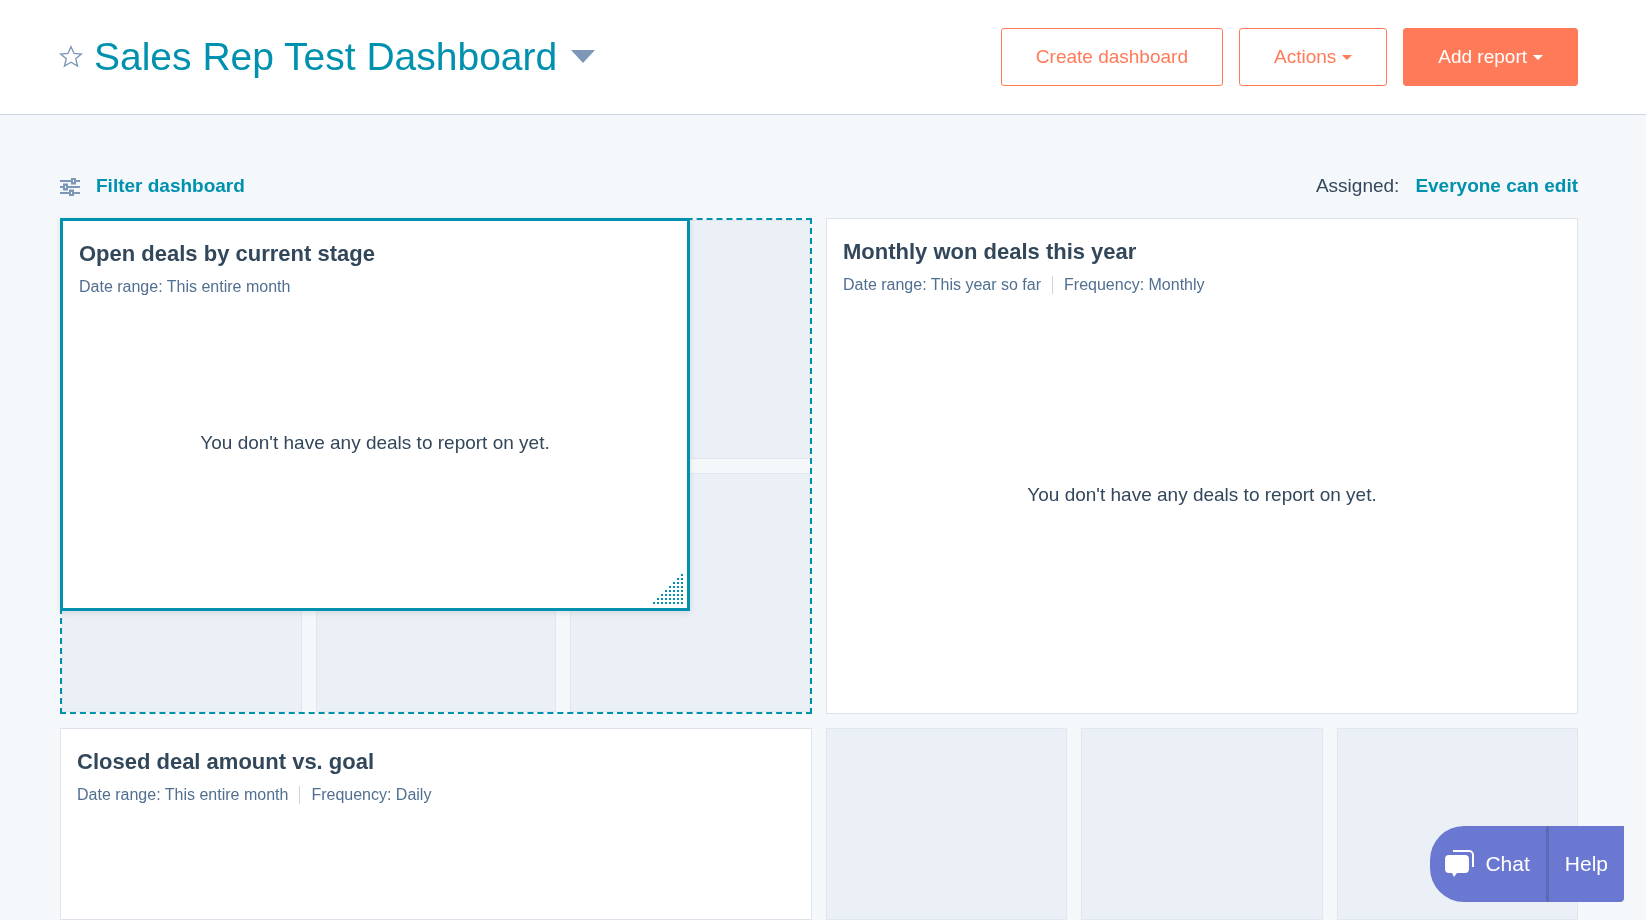 Image resolution: width=1646 pixels, height=920 pixels. I want to click on resize-handle-icon, so click(668, 589).